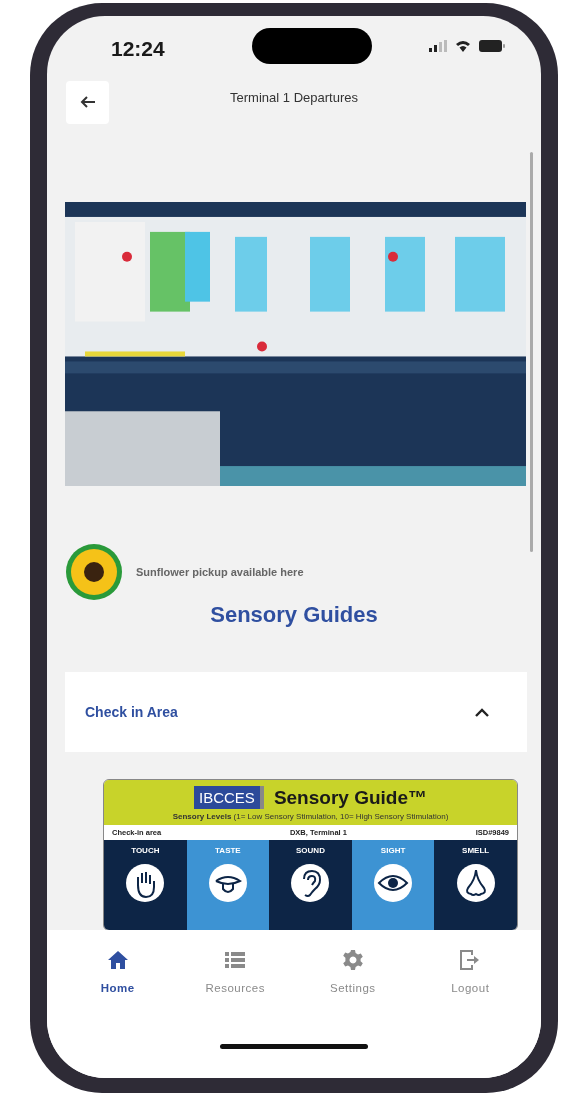 The height and width of the screenshot is (1099, 566). Describe the element at coordinates (476, 850) in the screenshot. I see `sense-label: SMELL` at that location.